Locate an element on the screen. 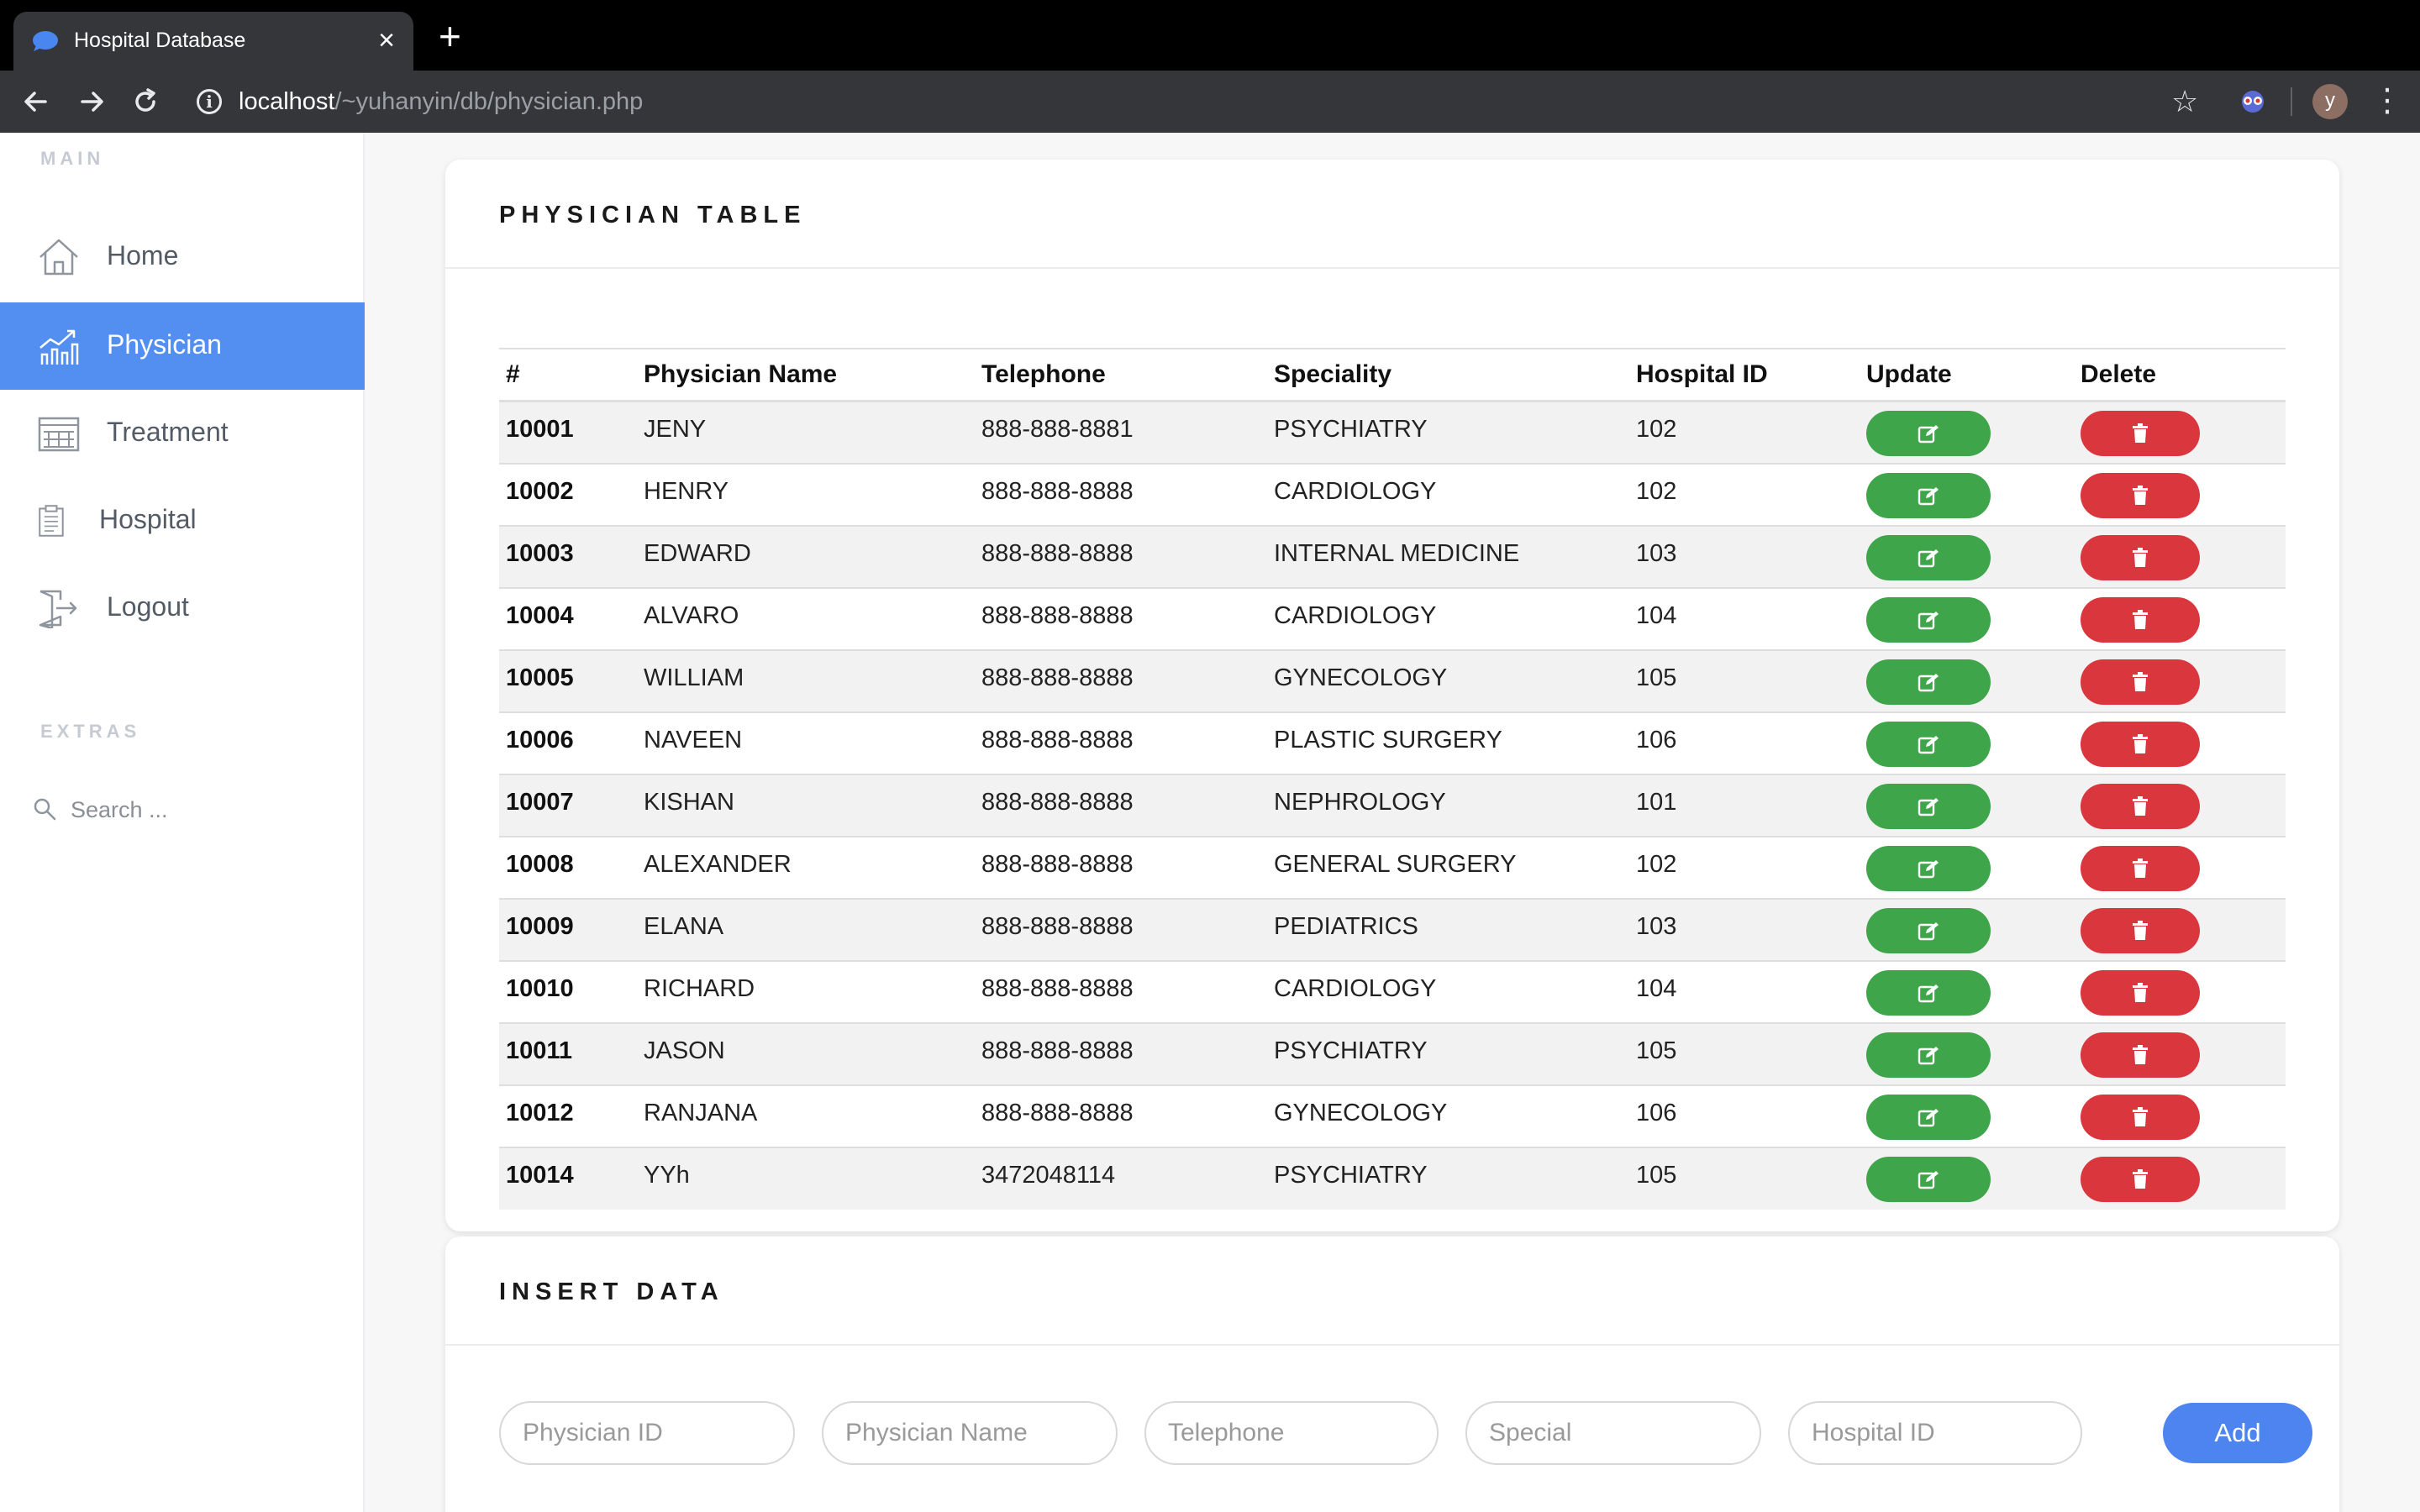  sidebar-item-hospital: Hospital is located at coordinates (182, 520).